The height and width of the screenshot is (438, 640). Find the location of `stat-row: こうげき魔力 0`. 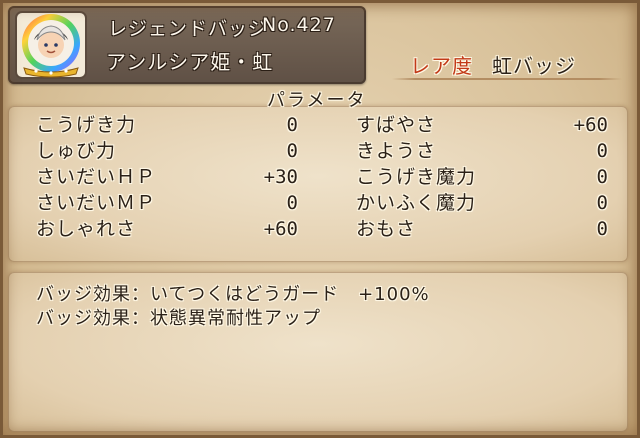

stat-row: こうげき魔力 0 is located at coordinates (482, 177).